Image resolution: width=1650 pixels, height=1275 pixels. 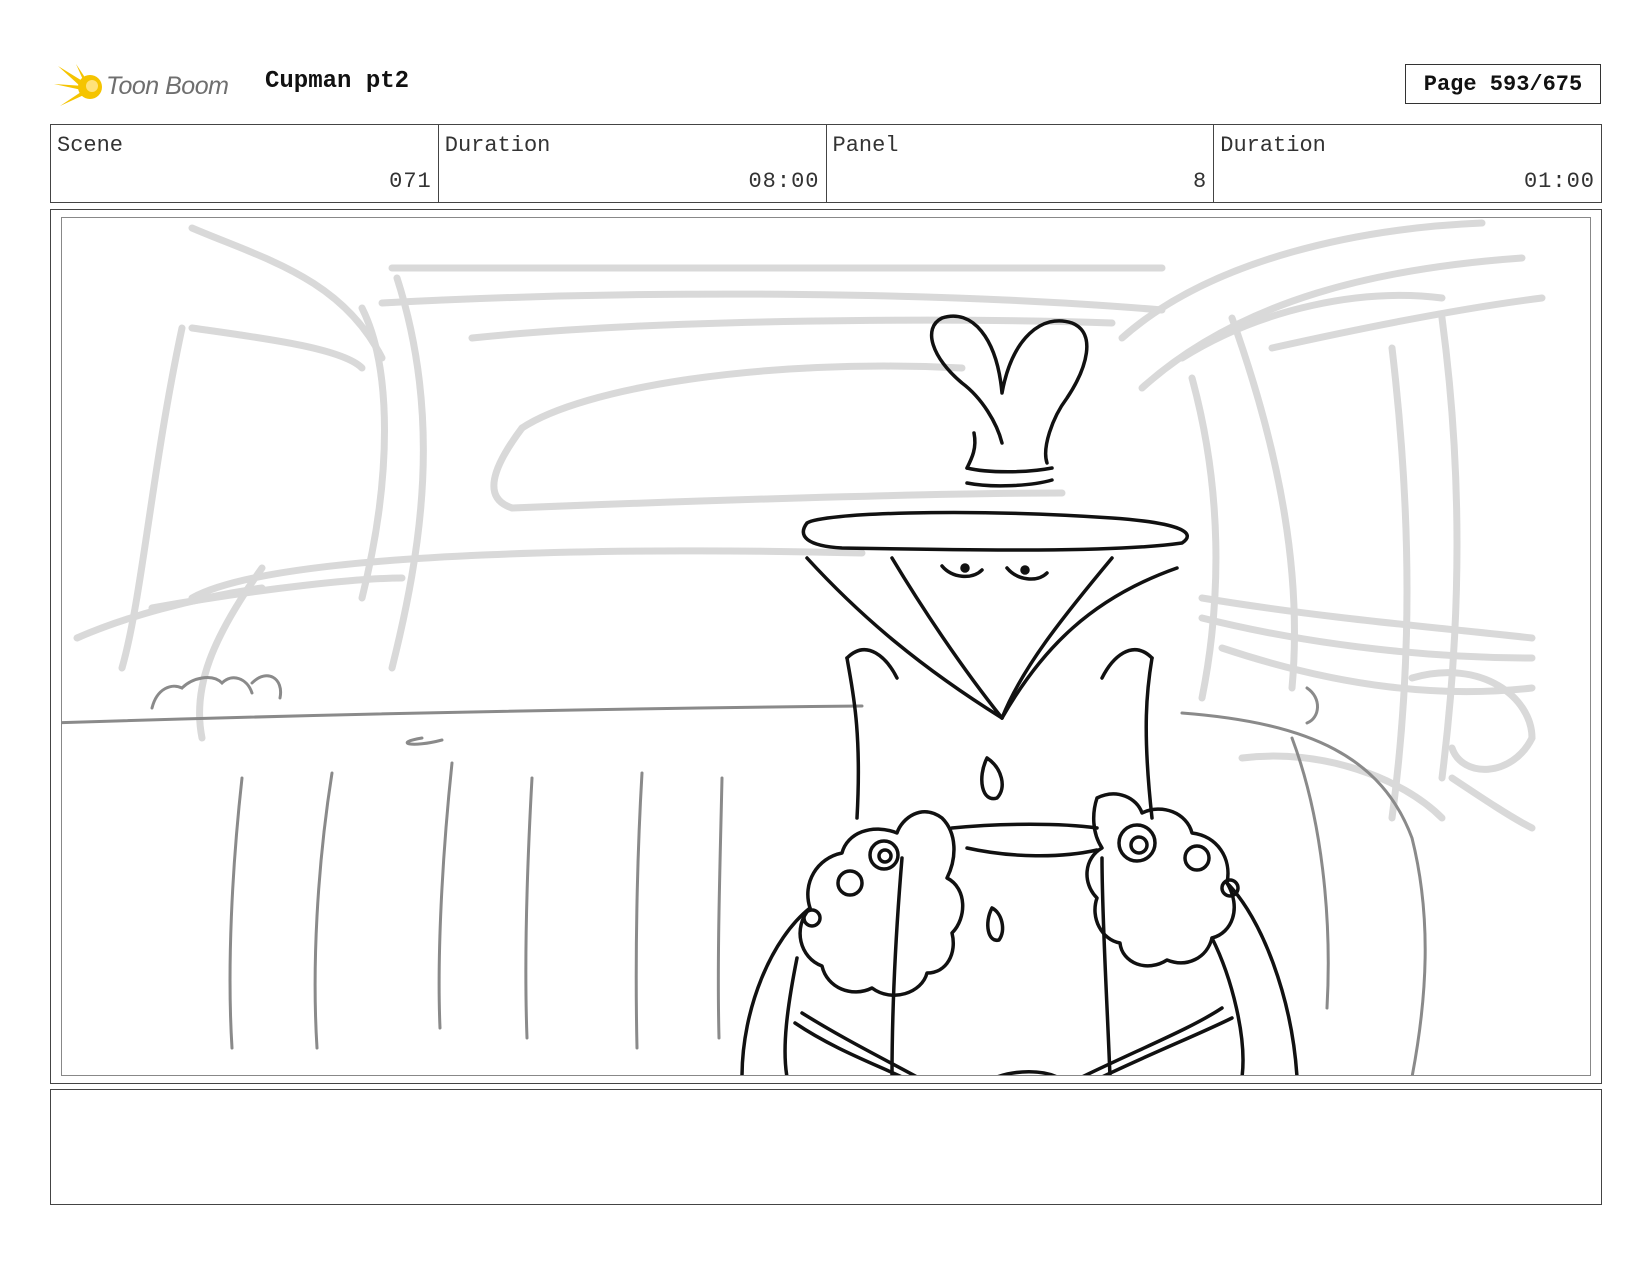 What do you see at coordinates (865, 145) in the screenshot?
I see `panel-label: Panel` at bounding box center [865, 145].